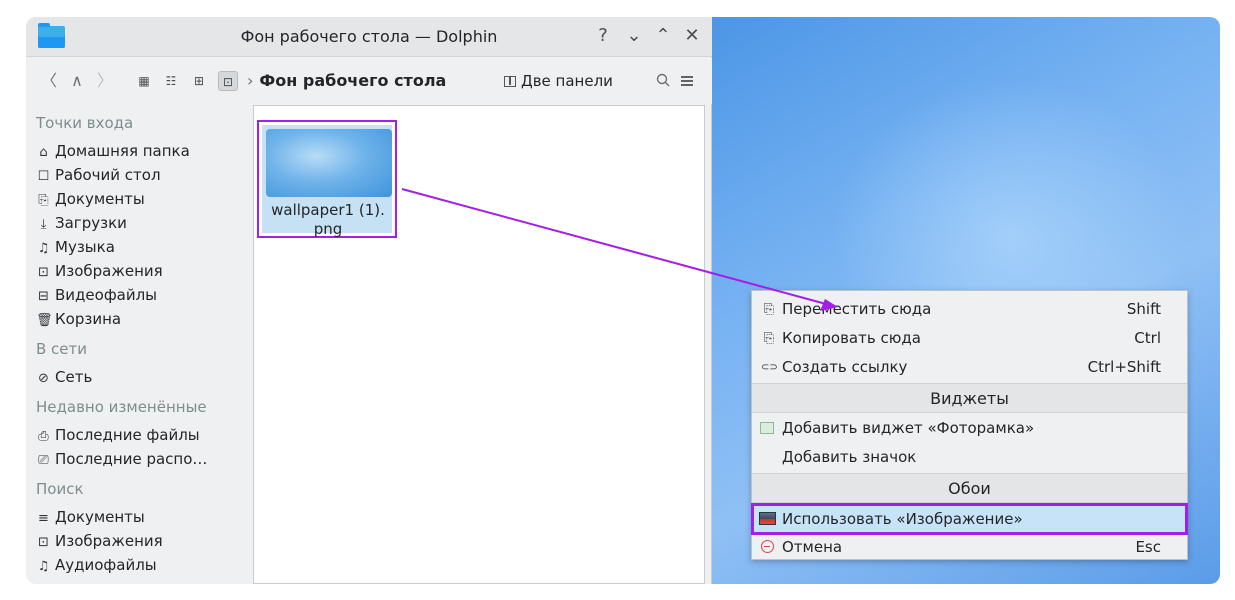 The image size is (1235, 600). Describe the element at coordinates (369, 37) in the screenshot. I see `title-bar: Фон рабочего стола — Dolphin ? ⌄ ⌃ ✕` at that location.